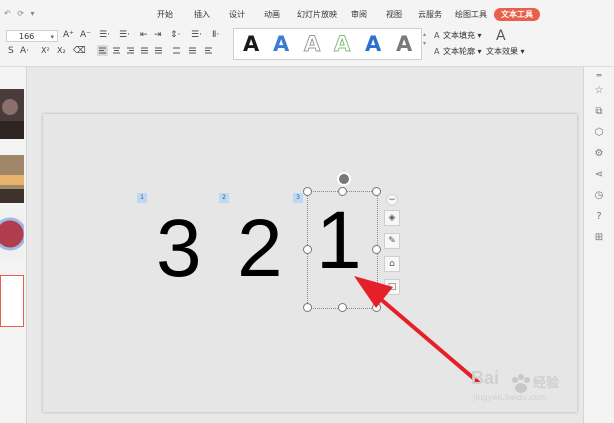  I want to click on collapse-pane-icon: ═, so click(599, 75).